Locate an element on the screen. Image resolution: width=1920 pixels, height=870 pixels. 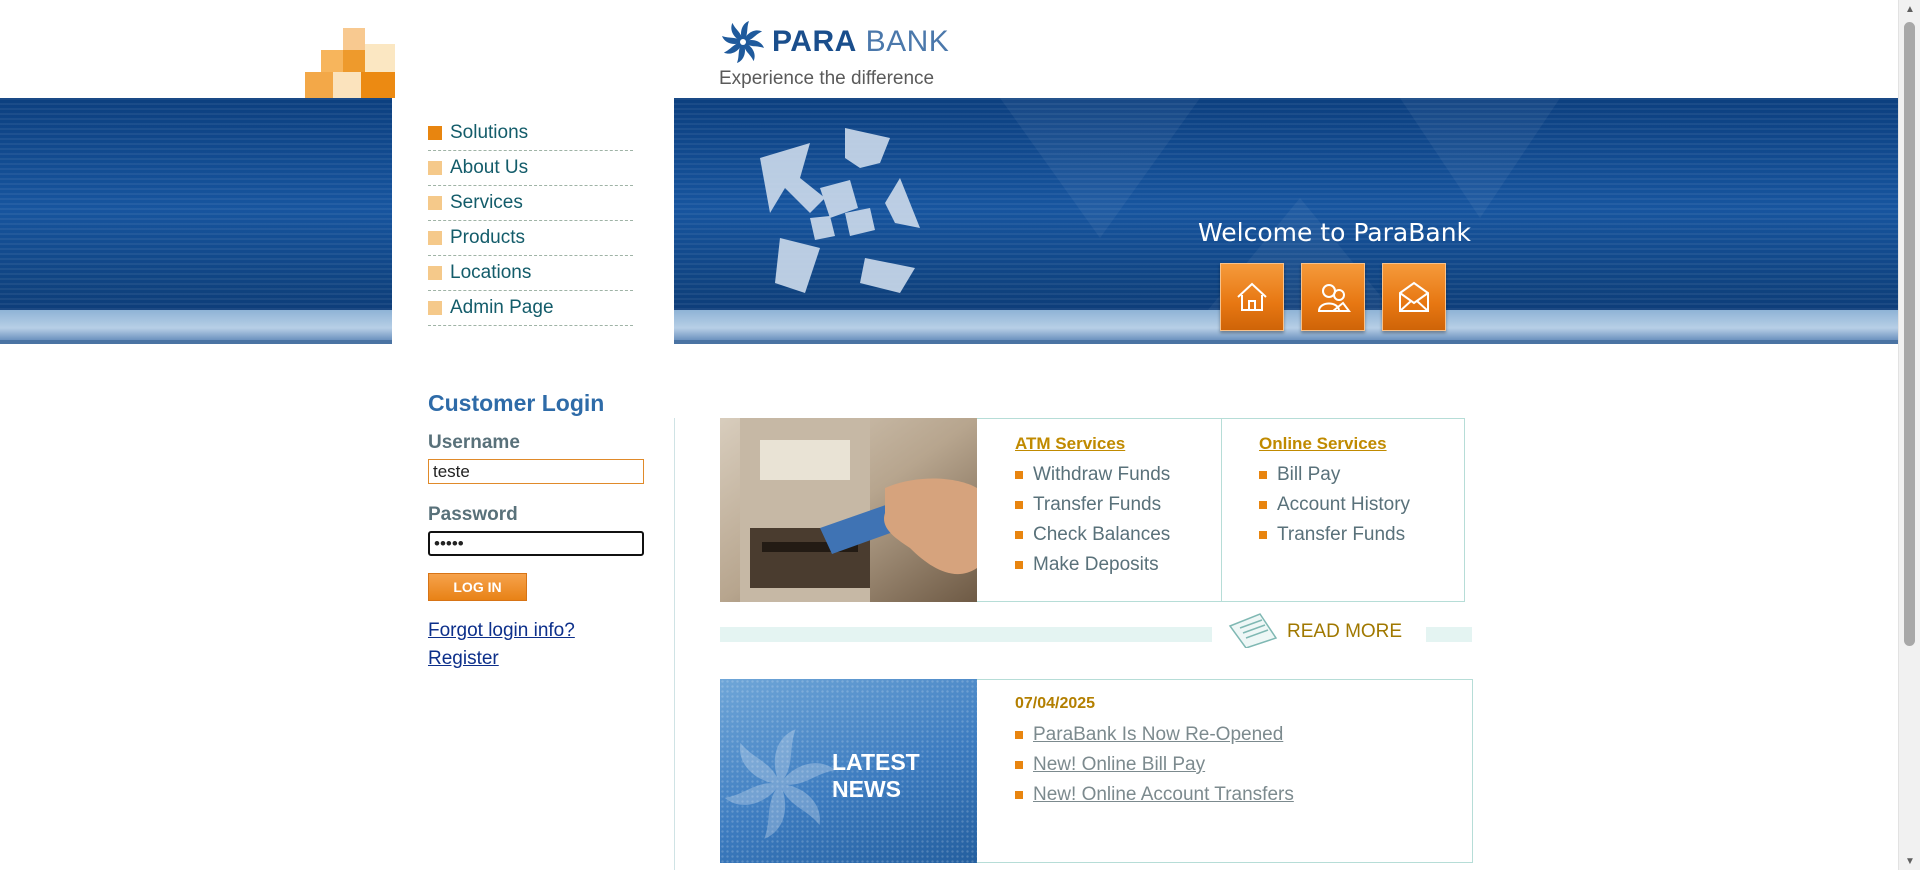
latest-news-title-line1: LATEST is located at coordinates (876, 762).